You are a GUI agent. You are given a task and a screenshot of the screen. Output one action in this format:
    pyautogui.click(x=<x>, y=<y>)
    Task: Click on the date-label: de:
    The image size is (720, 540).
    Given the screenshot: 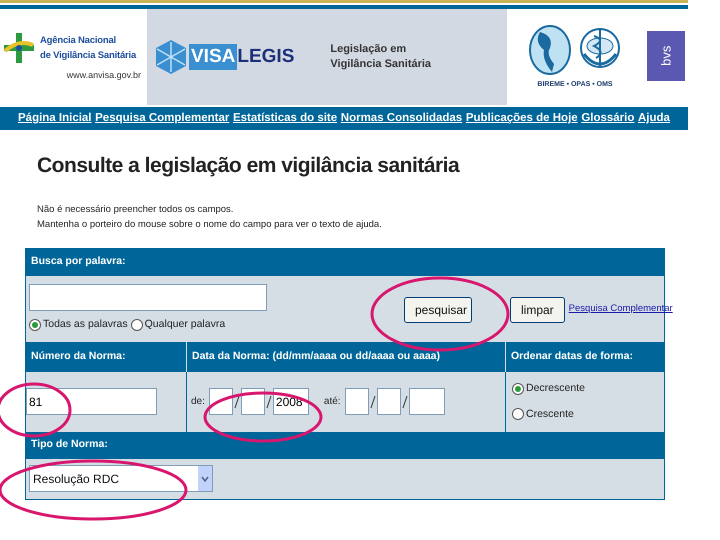 What is the action you would take?
    pyautogui.click(x=198, y=402)
    